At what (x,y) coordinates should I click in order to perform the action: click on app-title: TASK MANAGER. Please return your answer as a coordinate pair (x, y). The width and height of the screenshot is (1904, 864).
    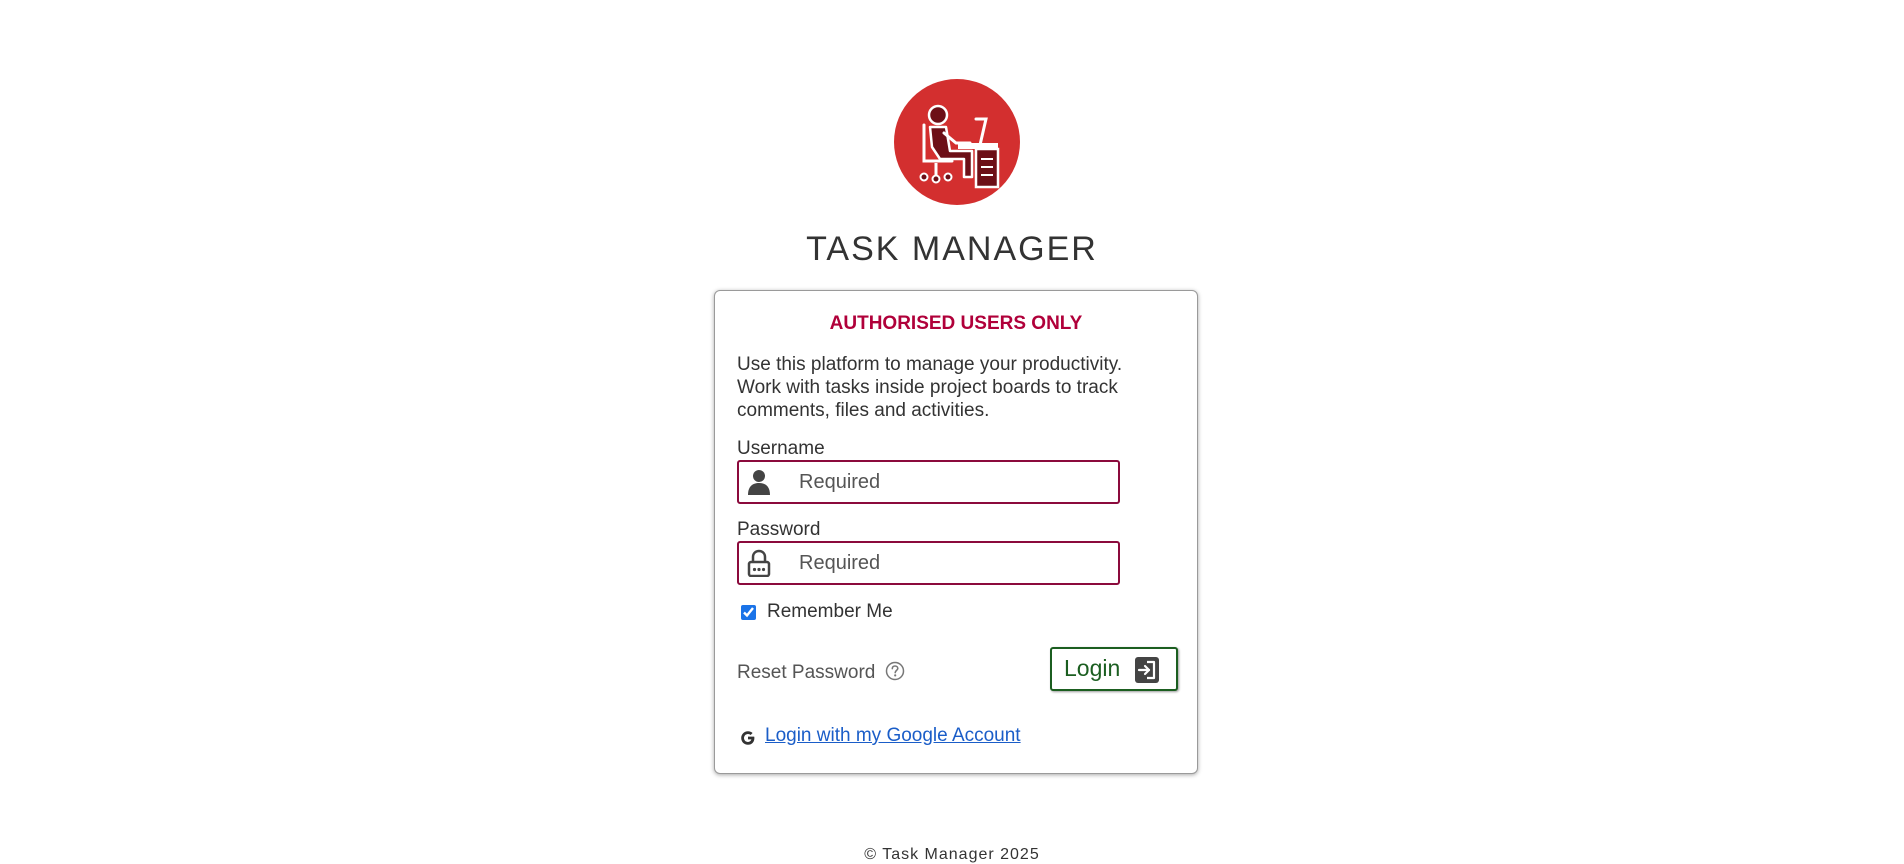
    Looking at the image, I should click on (952, 249).